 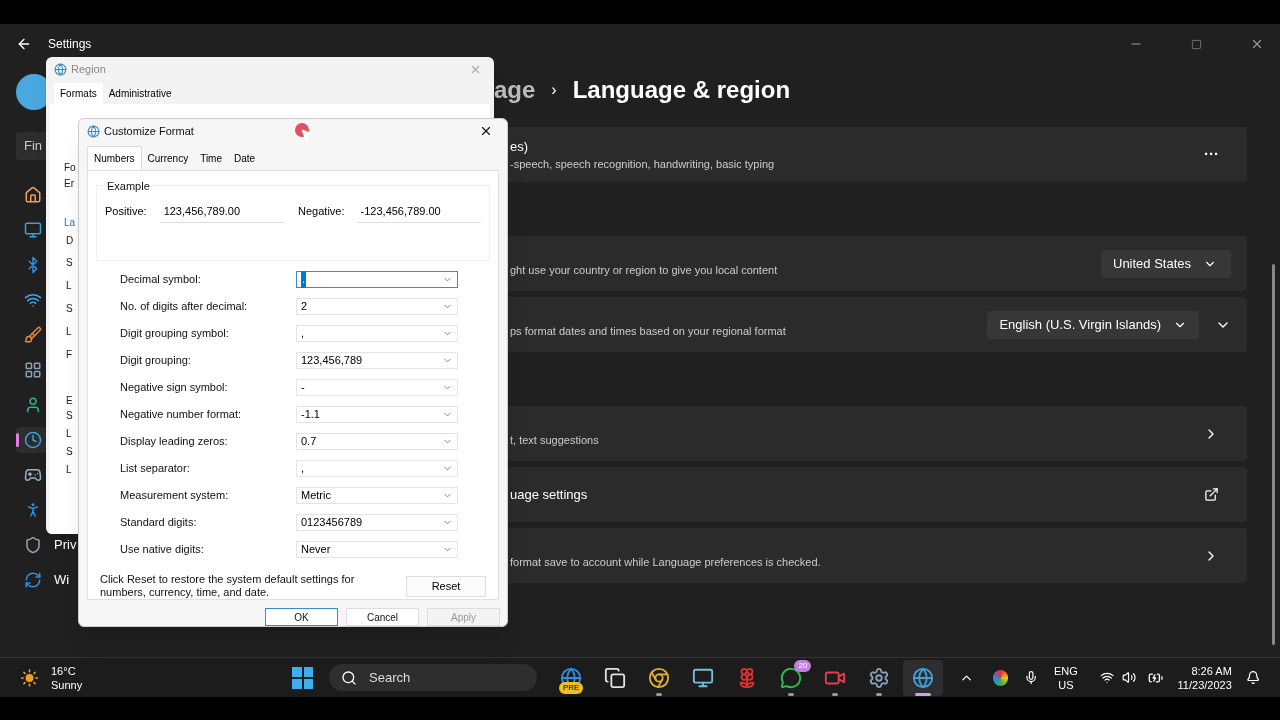 What do you see at coordinates (69, 401) in the screenshot?
I see `partial-label: E` at bounding box center [69, 401].